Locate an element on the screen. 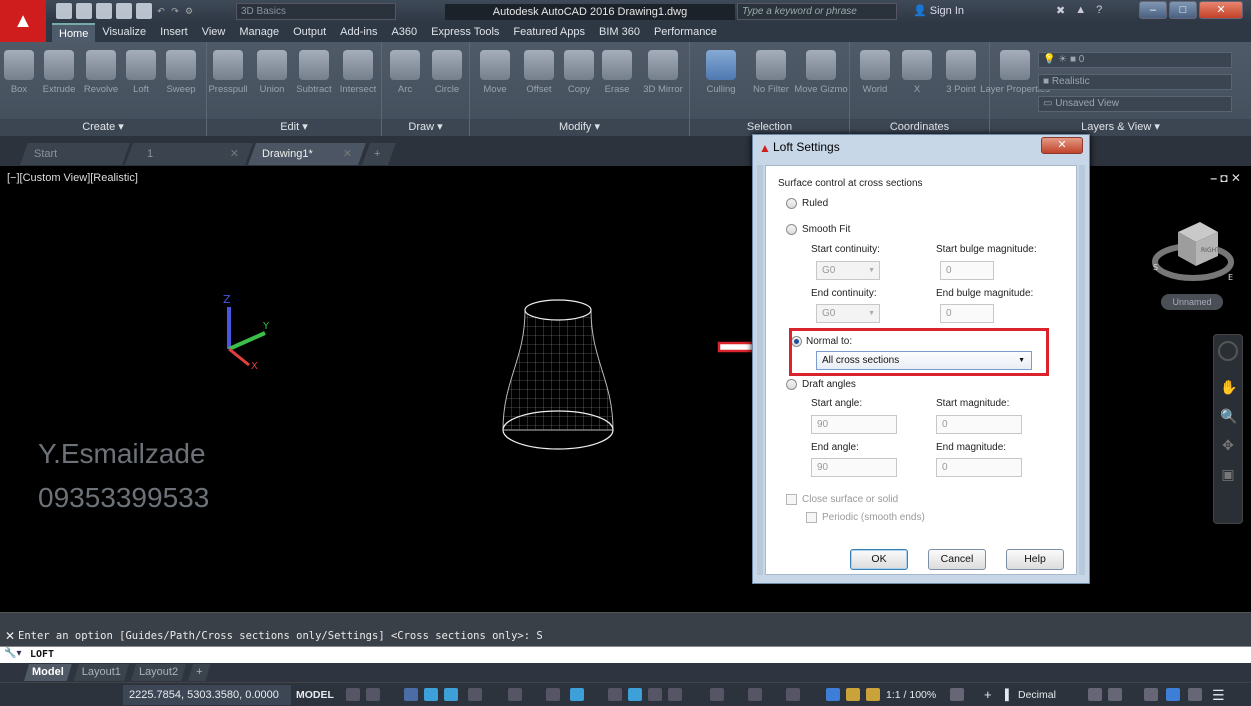 This screenshot has height=706, width=1251. tab-model: Model is located at coordinates (48, 672).